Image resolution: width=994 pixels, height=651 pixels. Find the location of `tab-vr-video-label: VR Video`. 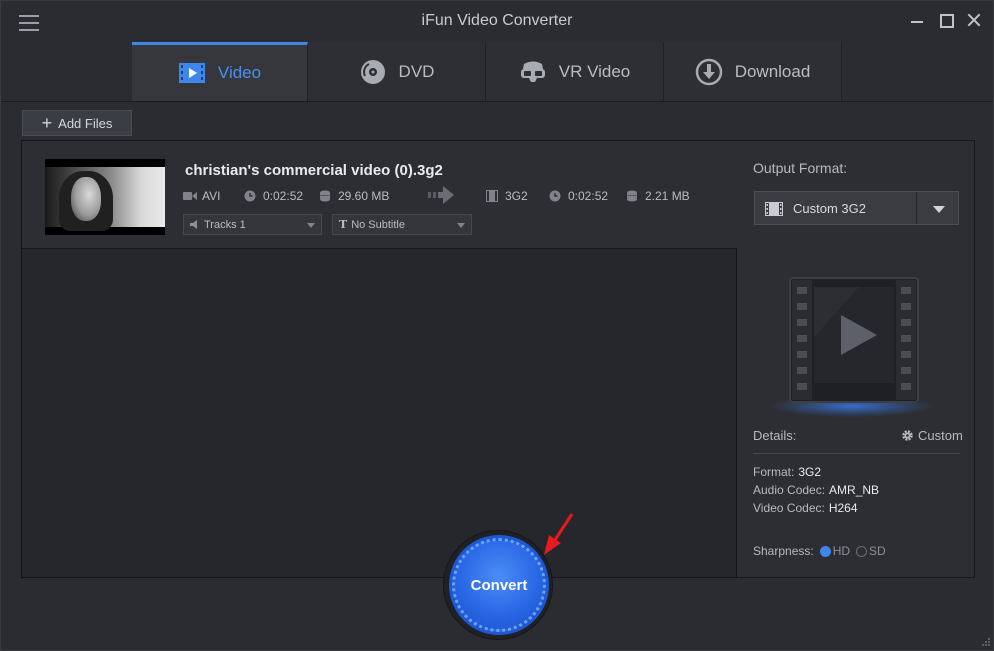

tab-vr-video-label: VR Video is located at coordinates (594, 71).